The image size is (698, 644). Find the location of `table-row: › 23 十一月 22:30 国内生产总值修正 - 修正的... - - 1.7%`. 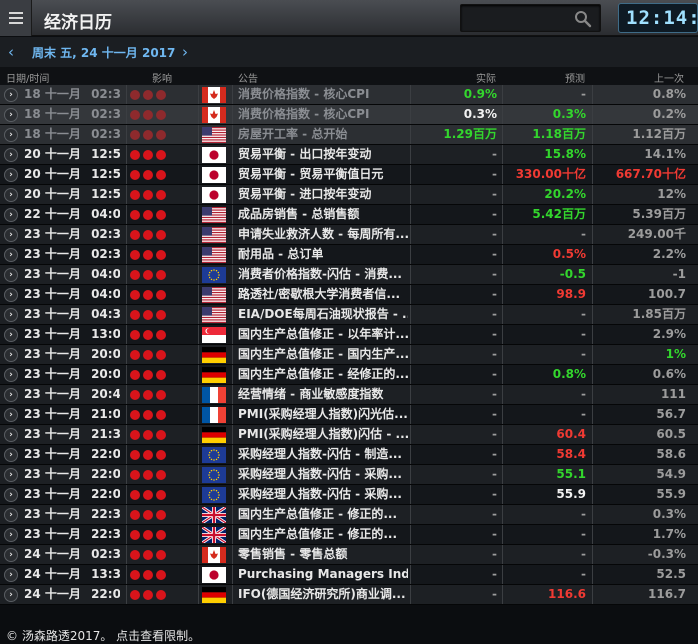

table-row: › 23 十一月 22:30 国内生产总值修正 - 修正的... - - 1.7% is located at coordinates (349, 535).